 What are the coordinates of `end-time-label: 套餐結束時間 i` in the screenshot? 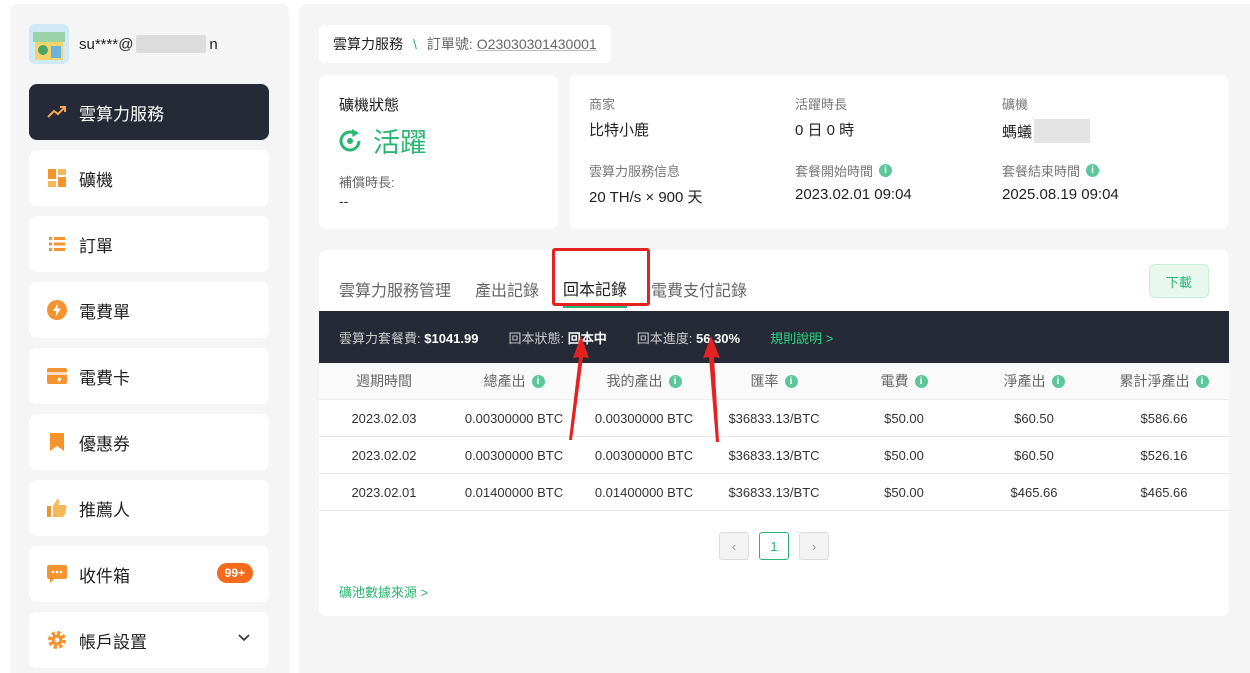 It's located at (1051, 170).